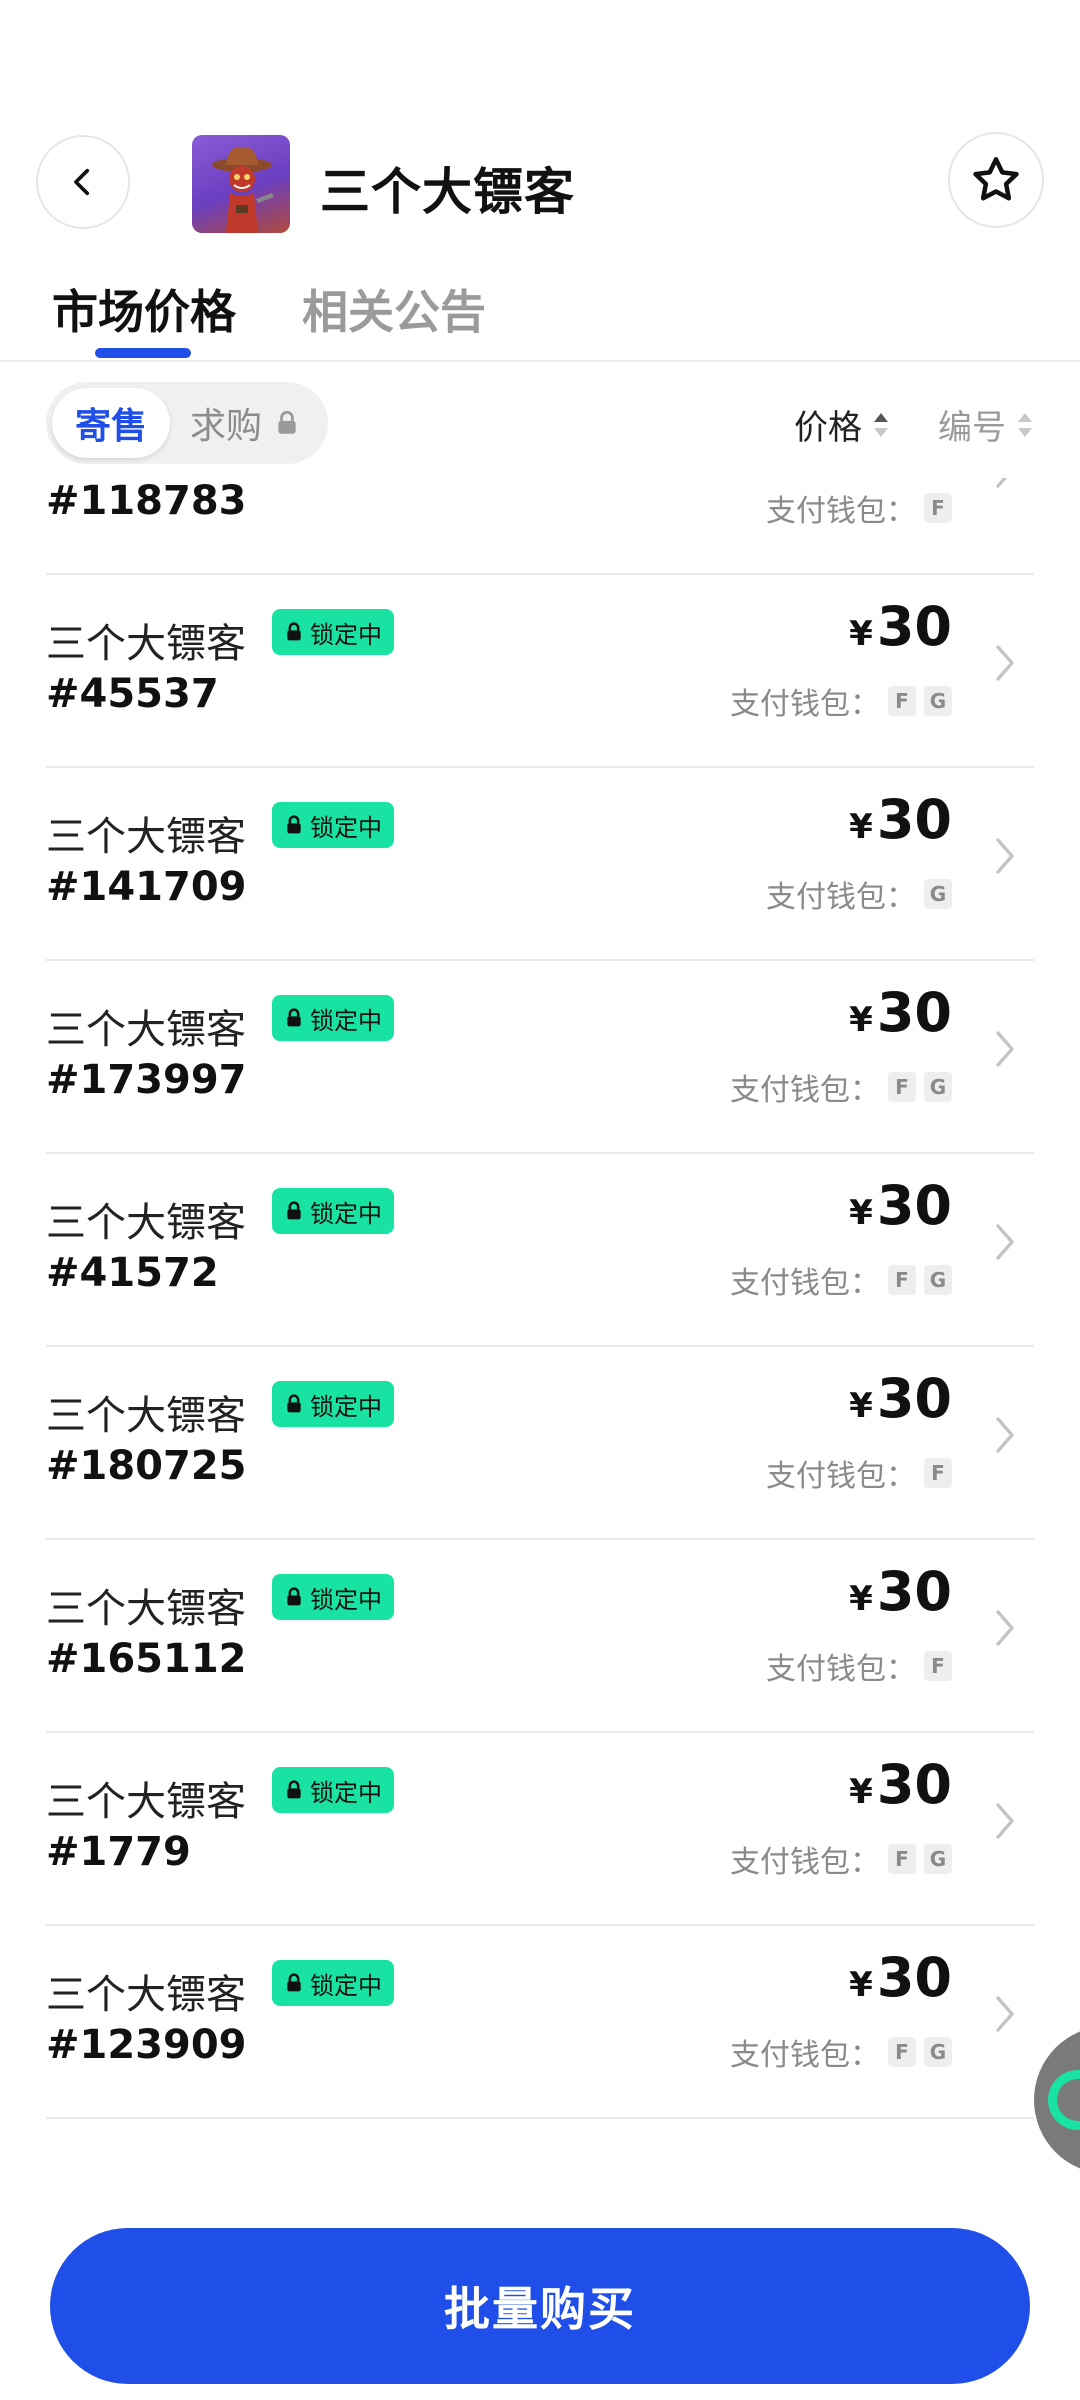 Image resolution: width=1080 pixels, height=2400 pixels. I want to click on cowboy-character-image, so click(243, 189).